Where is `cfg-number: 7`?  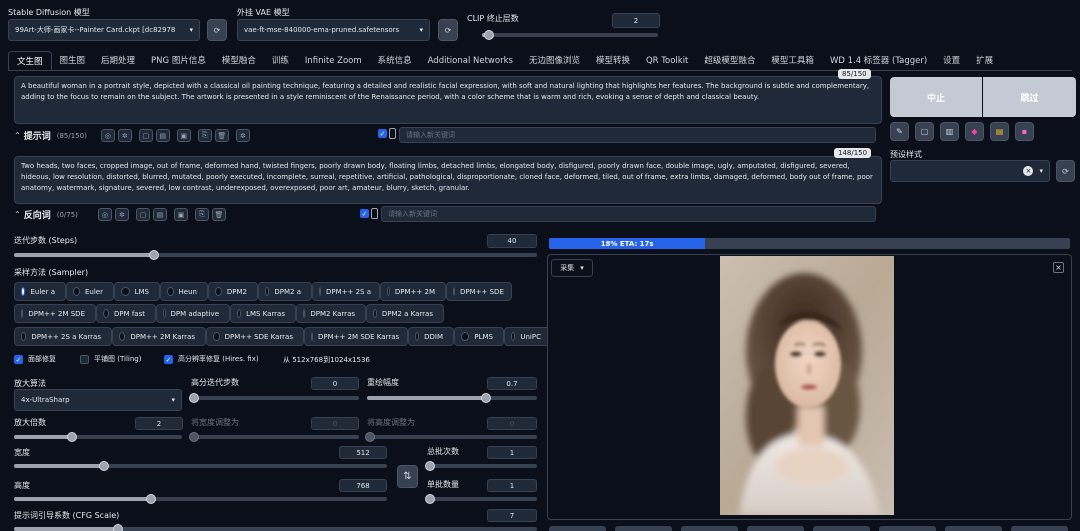 cfg-number: 7 is located at coordinates (512, 515).